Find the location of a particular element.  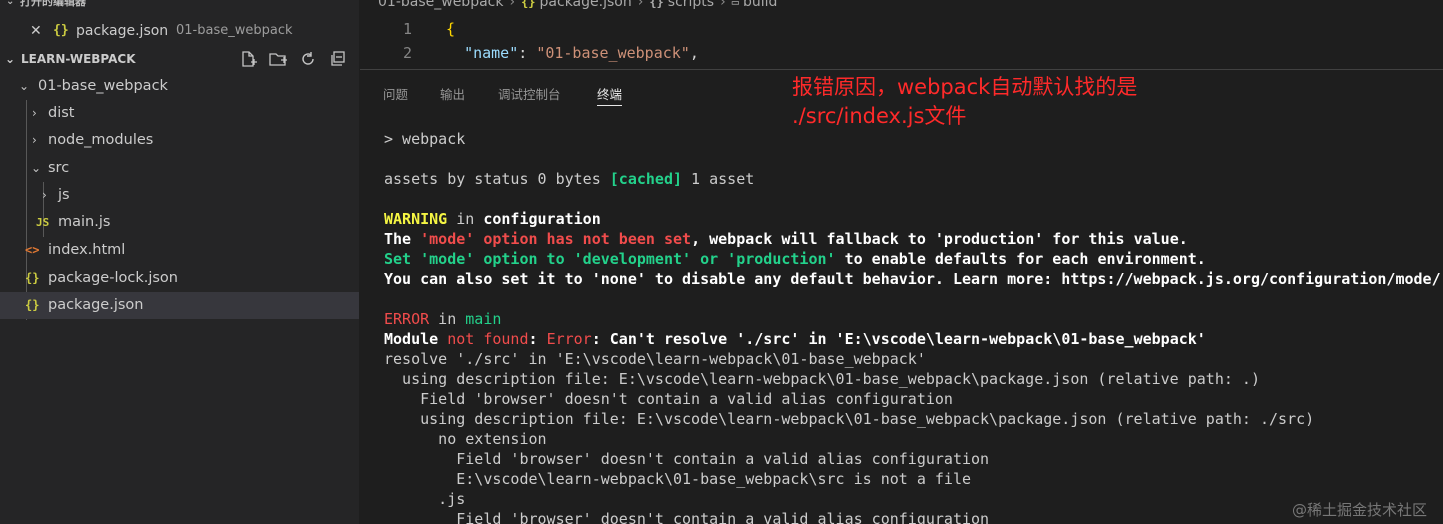

open-editor-filename: package.json is located at coordinates (122, 31).